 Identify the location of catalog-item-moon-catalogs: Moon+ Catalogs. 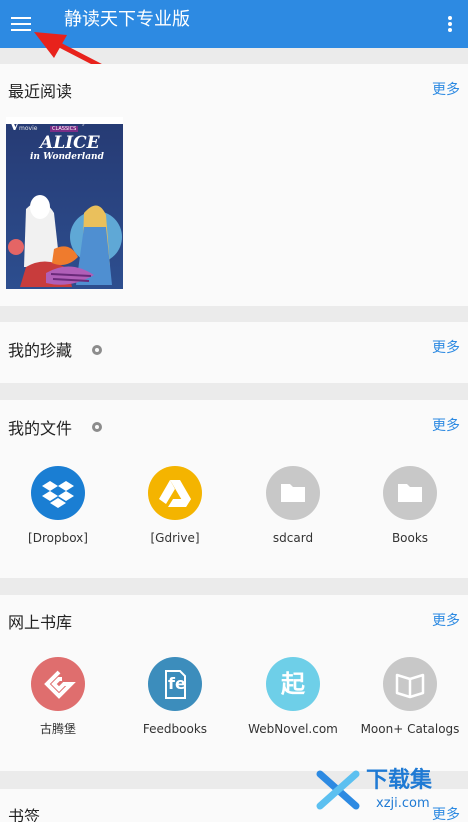
(409, 697).